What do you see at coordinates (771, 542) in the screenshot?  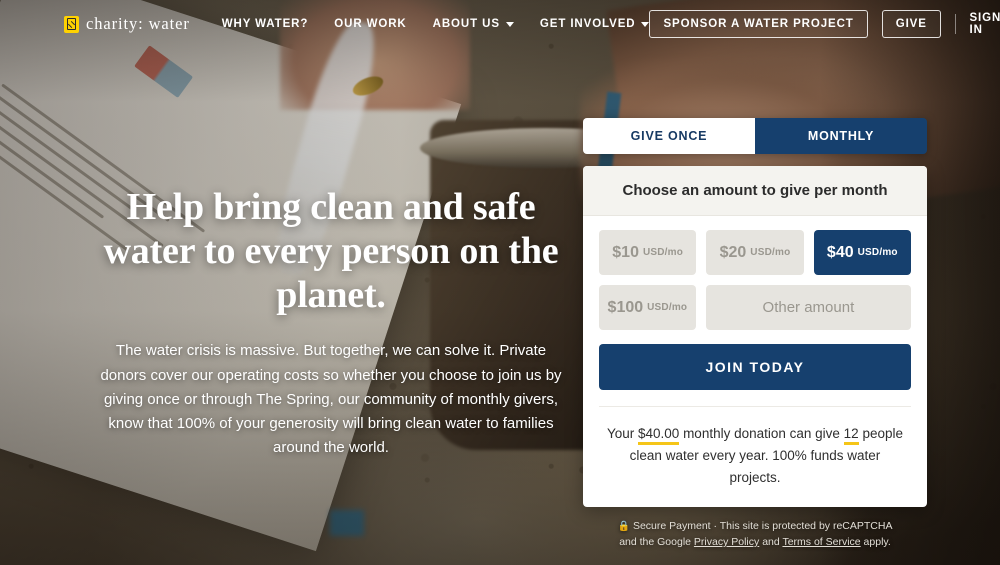 I see `secure-line-2-middle: and` at bounding box center [771, 542].